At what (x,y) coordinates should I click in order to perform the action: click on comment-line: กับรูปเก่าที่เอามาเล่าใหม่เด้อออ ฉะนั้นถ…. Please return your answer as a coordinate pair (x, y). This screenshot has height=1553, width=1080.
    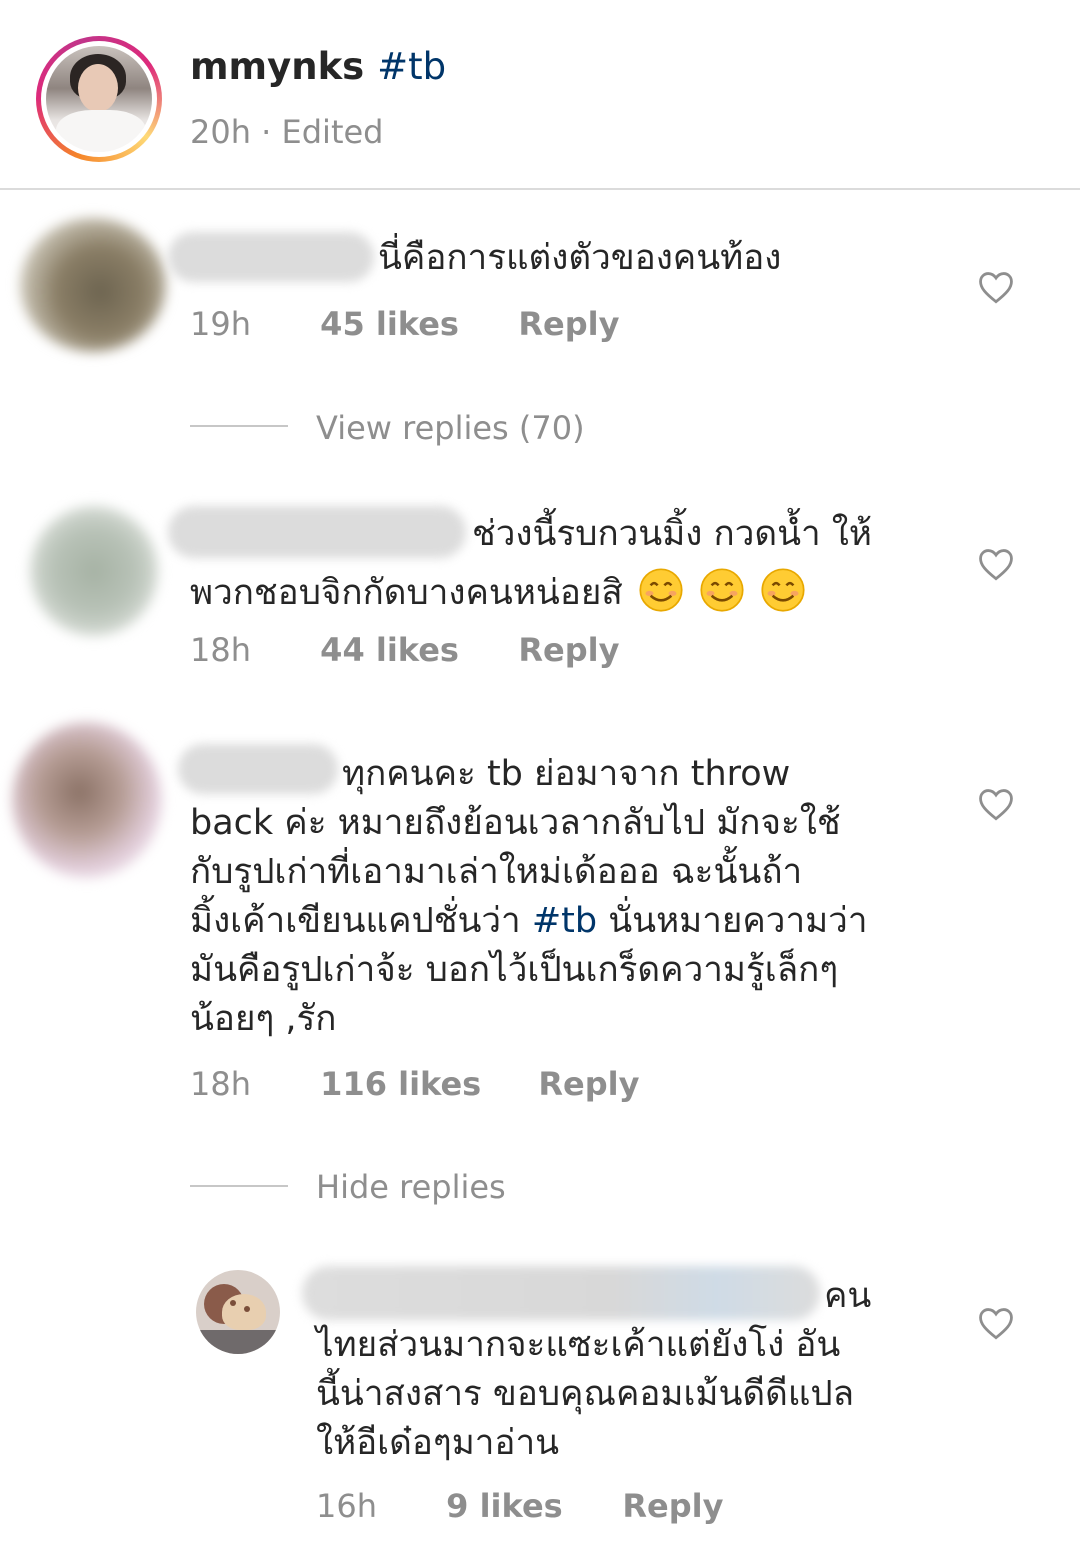
    Looking at the image, I should click on (496, 872).